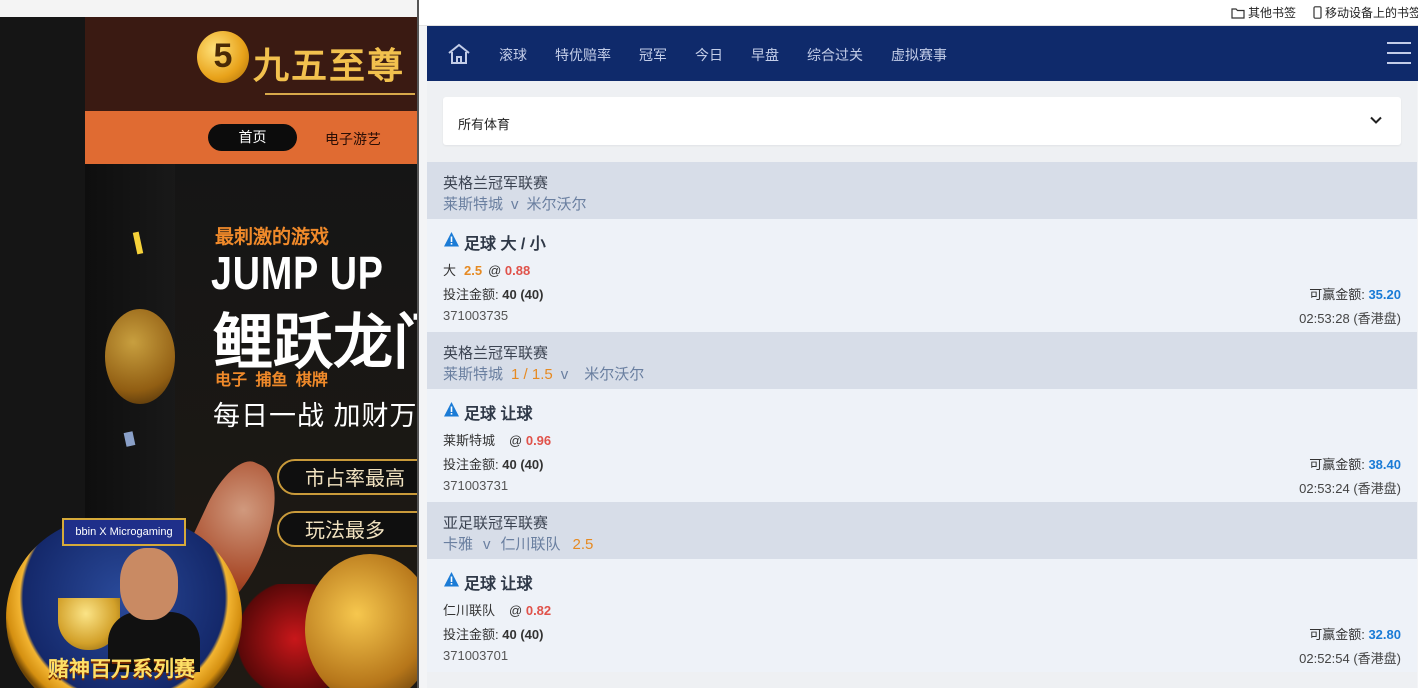  Describe the element at coordinates (347, 477) in the screenshot. I see `banner-pill-market-share: 市占率最高` at that location.